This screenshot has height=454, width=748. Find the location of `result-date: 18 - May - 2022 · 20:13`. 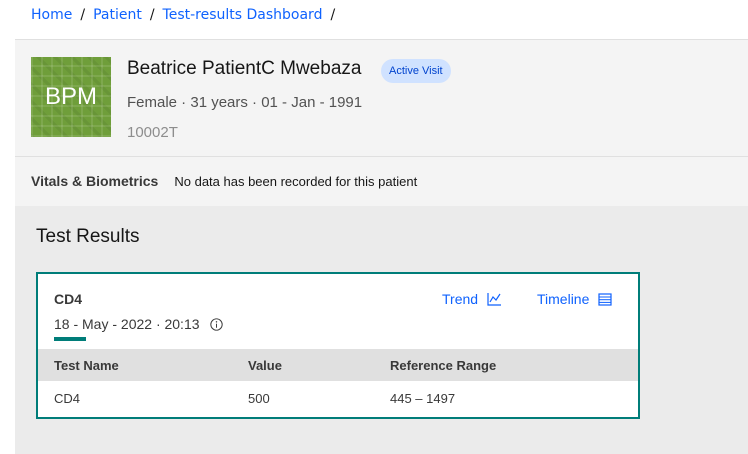

result-date: 18 - May - 2022 · 20:13 is located at coordinates (127, 324).